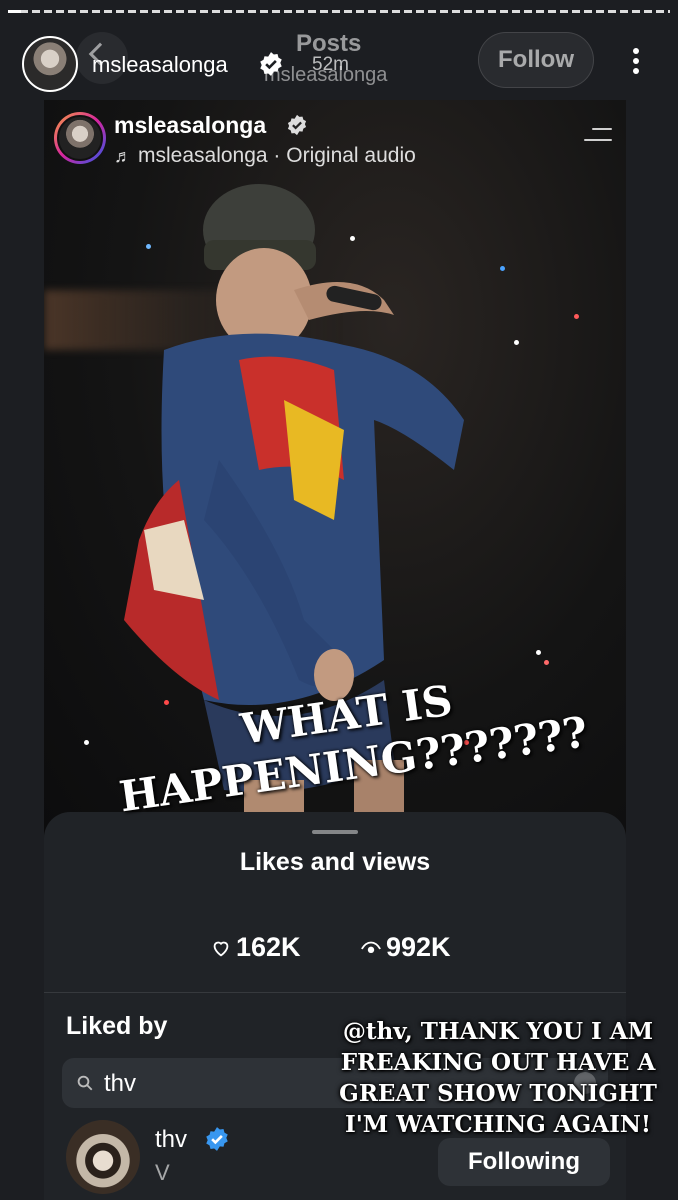  Describe the element at coordinates (162, 1172) in the screenshot. I see `user-subtitle: V` at that location.